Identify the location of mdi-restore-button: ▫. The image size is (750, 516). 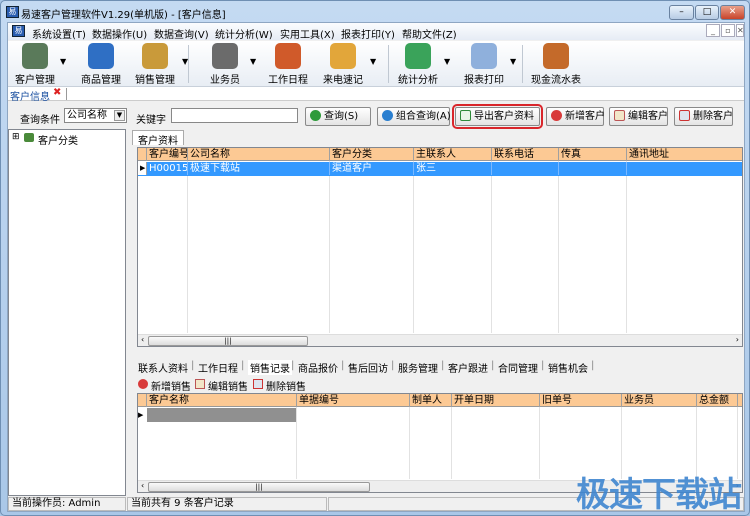
(728, 30).